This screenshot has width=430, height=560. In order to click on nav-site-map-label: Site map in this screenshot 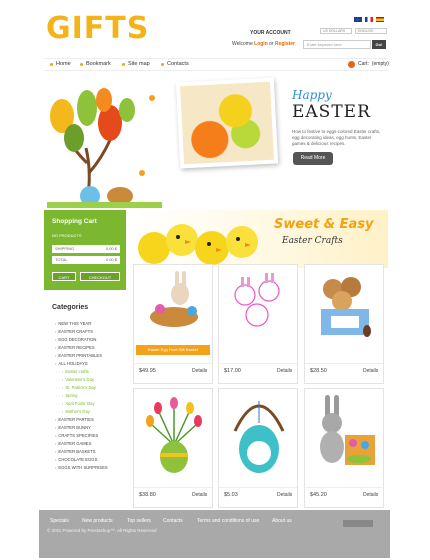, I will do `click(139, 64)`.